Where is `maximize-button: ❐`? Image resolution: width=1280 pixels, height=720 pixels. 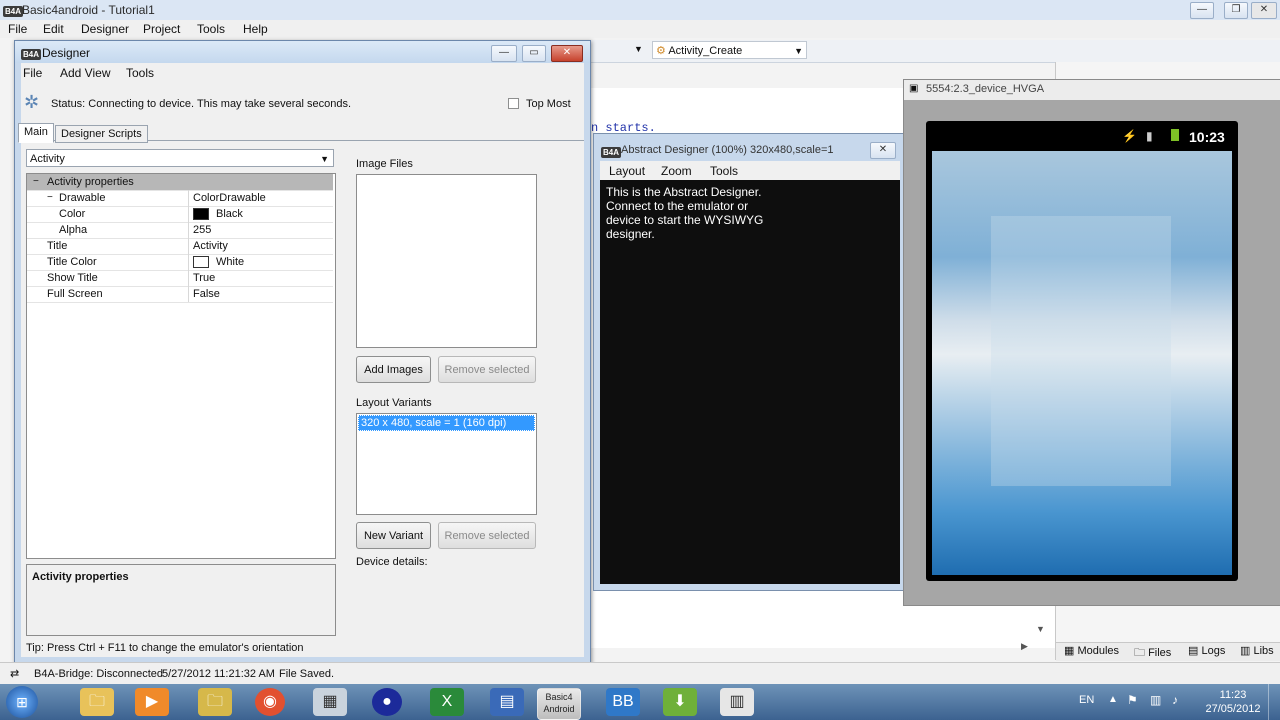
maximize-button: ❐ is located at coordinates (1236, 10).